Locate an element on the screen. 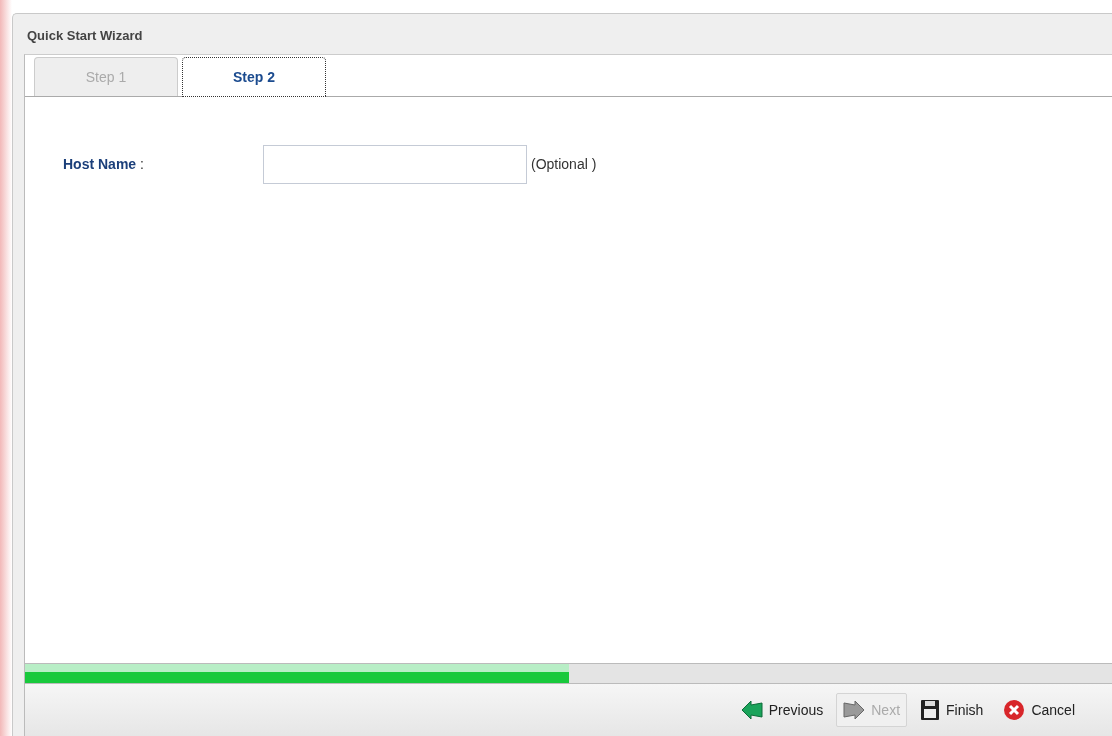  window-title: Quick Start Wizard is located at coordinates (85, 36).